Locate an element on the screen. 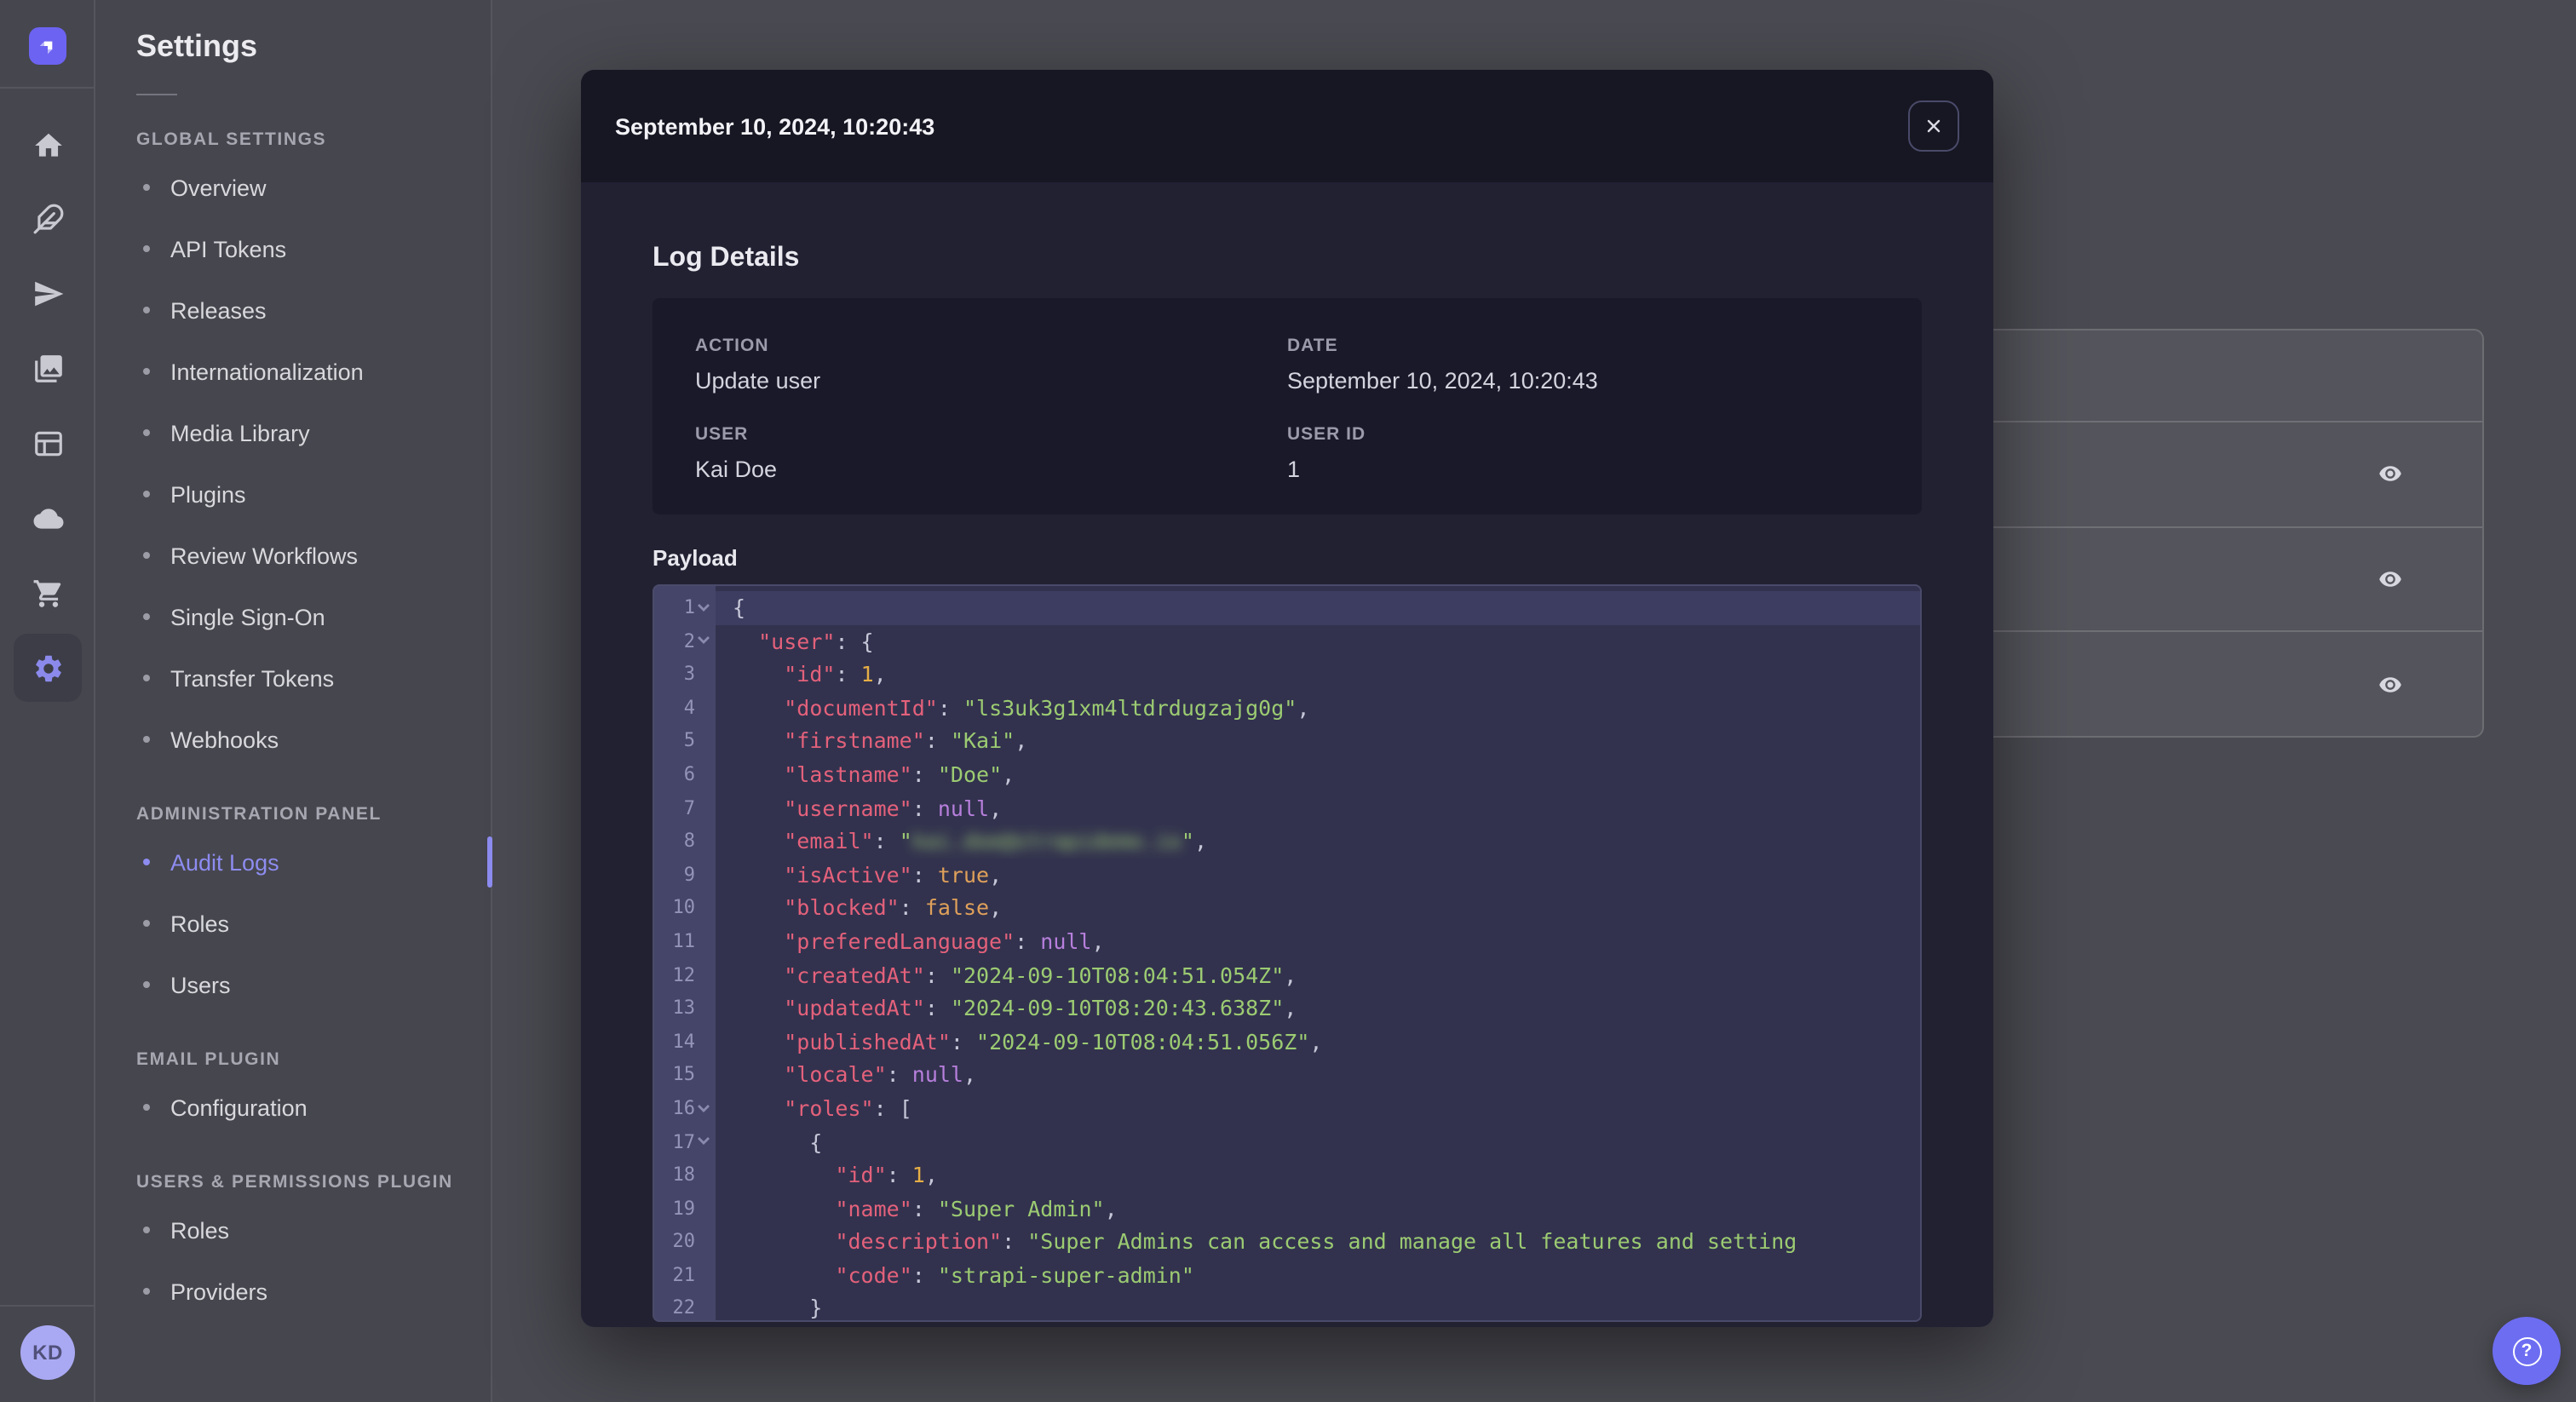 The height and width of the screenshot is (1402, 2576). sidebar-item-label: Configuration is located at coordinates (239, 1107).